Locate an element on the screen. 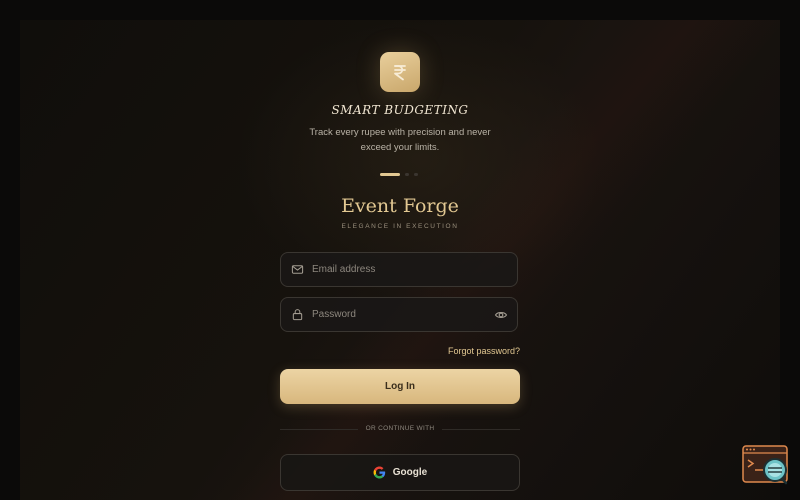 The image size is (800, 500). password-field is located at coordinates (399, 314).